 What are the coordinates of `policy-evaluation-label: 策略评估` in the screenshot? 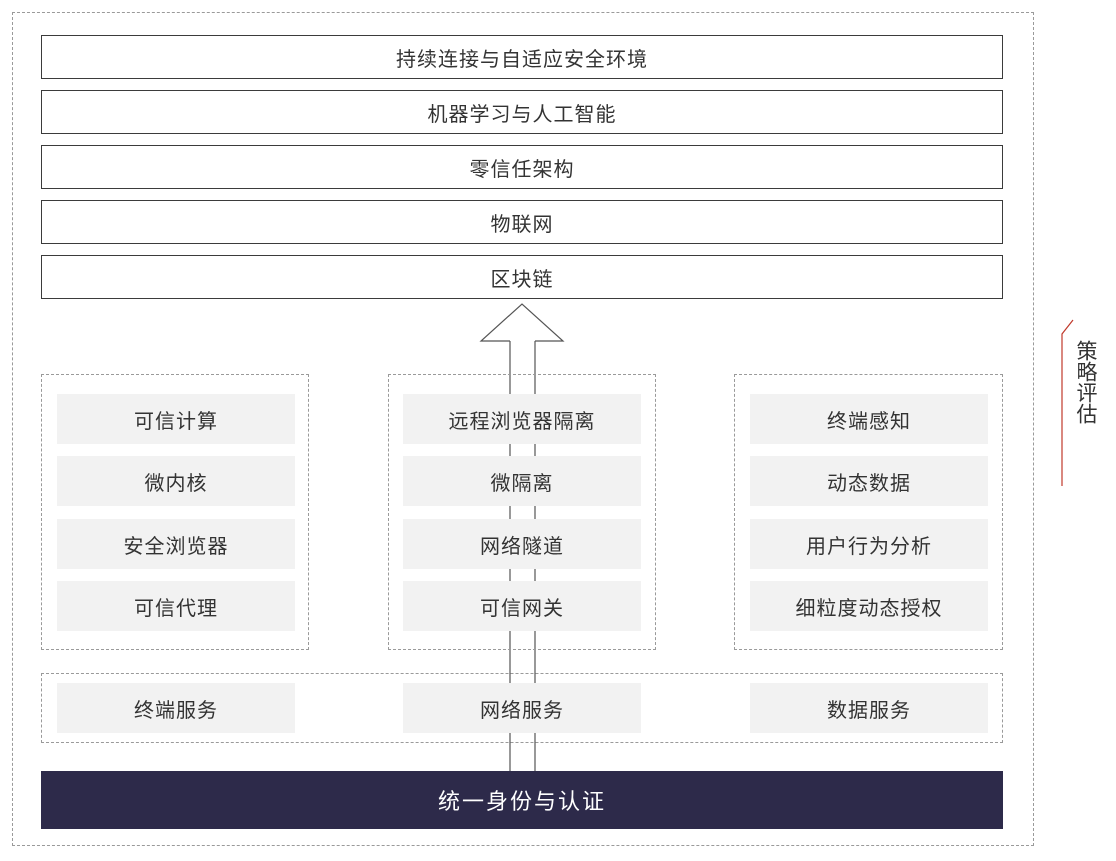 It's located at (1086, 382).